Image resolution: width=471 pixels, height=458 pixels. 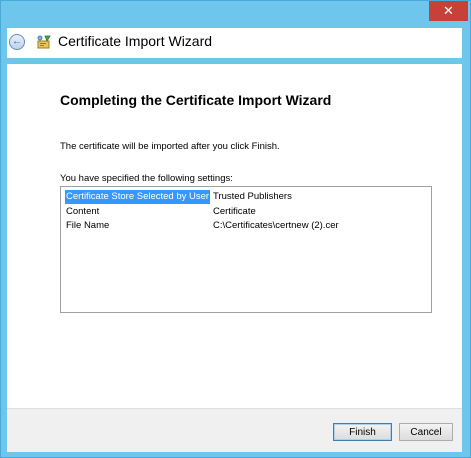 I want to click on settings-row: Content Certificate, so click(x=246, y=212).